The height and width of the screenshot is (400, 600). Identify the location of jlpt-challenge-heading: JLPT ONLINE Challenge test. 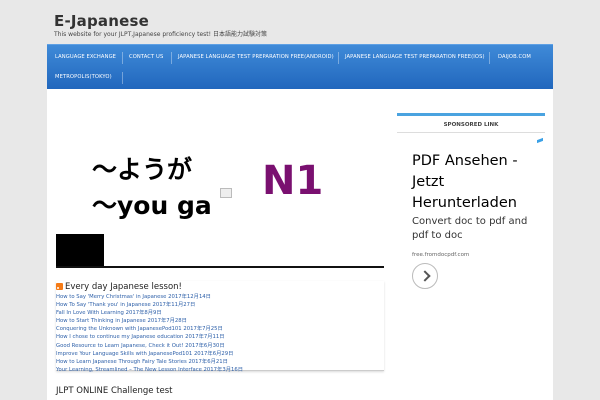
(114, 391).